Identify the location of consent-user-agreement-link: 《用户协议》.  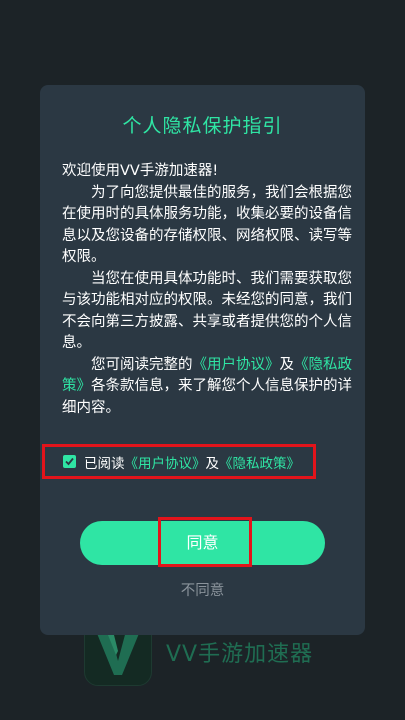
(165, 462).